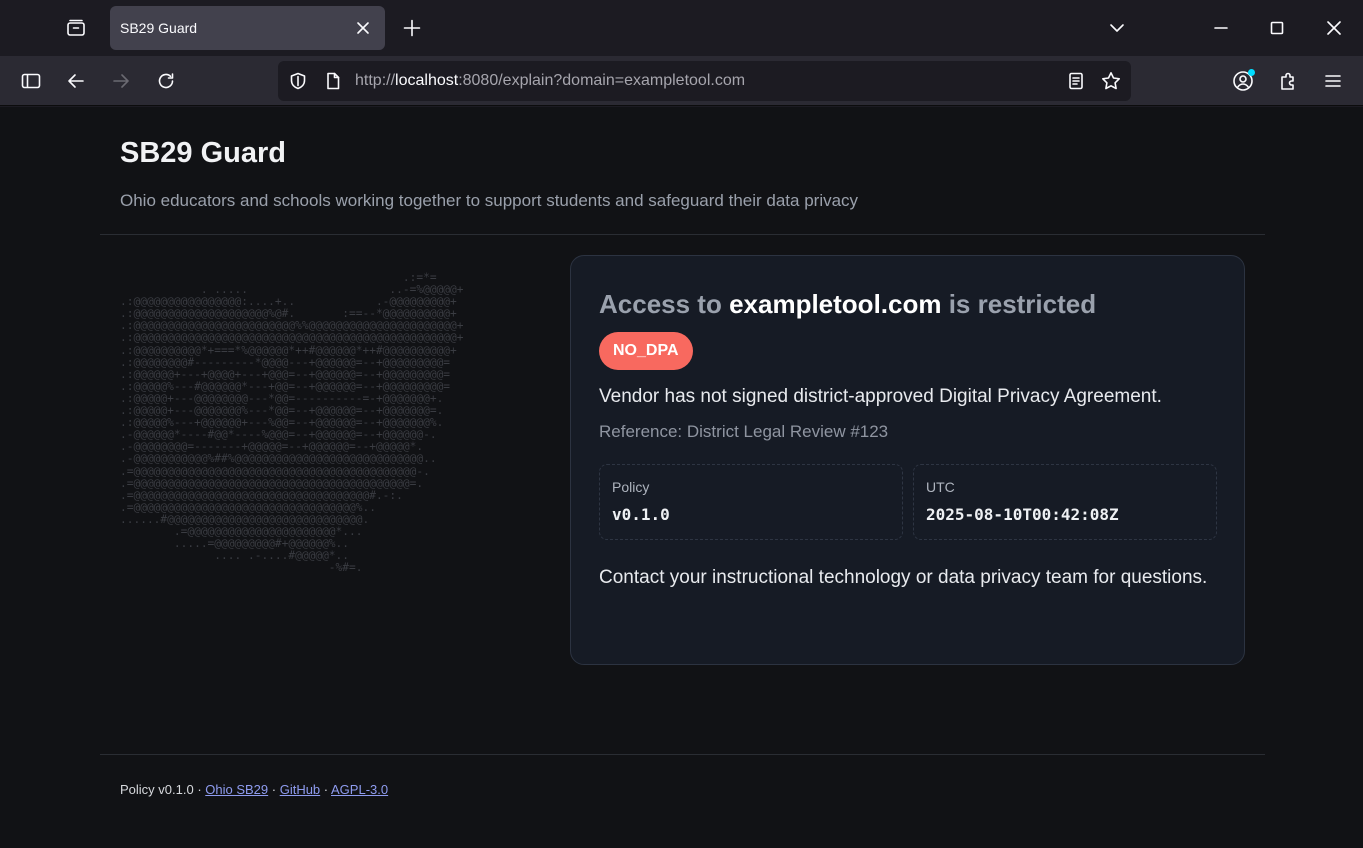  I want to click on browser-tab: SB29 Guard, so click(247, 28).